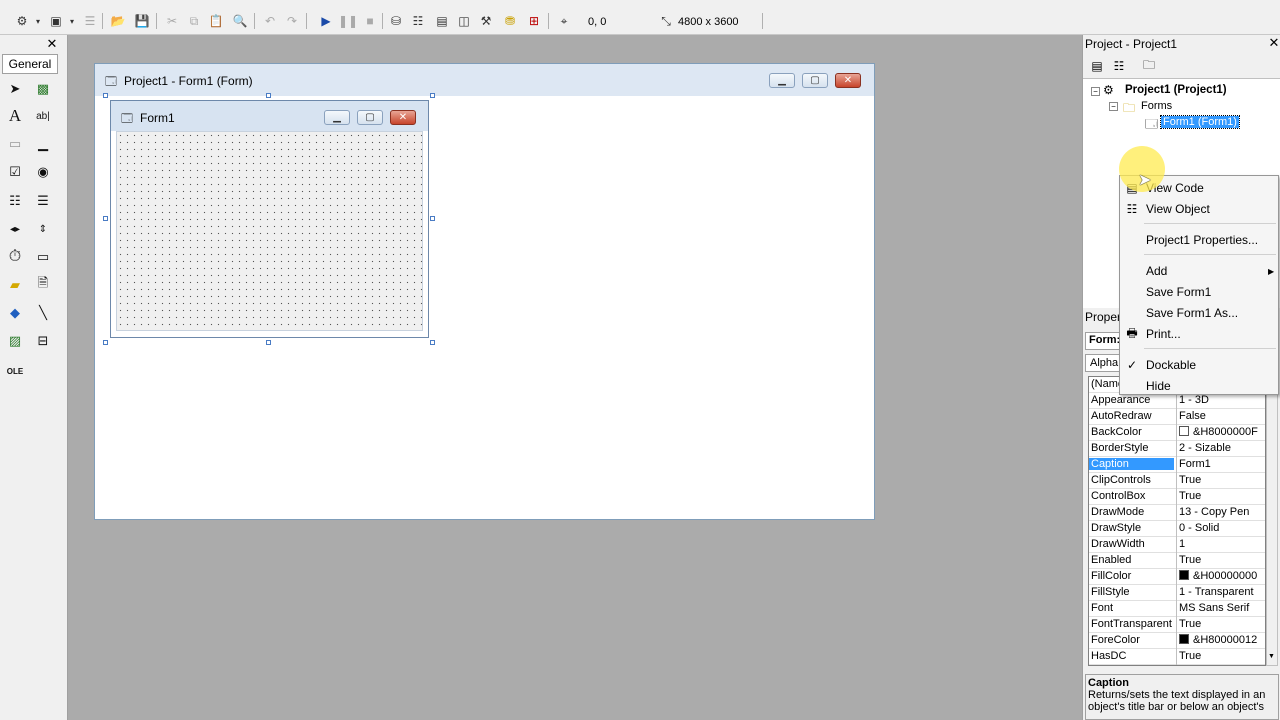  What do you see at coordinates (1119, 66) in the screenshot?
I see `view-object-icon: ☷` at bounding box center [1119, 66].